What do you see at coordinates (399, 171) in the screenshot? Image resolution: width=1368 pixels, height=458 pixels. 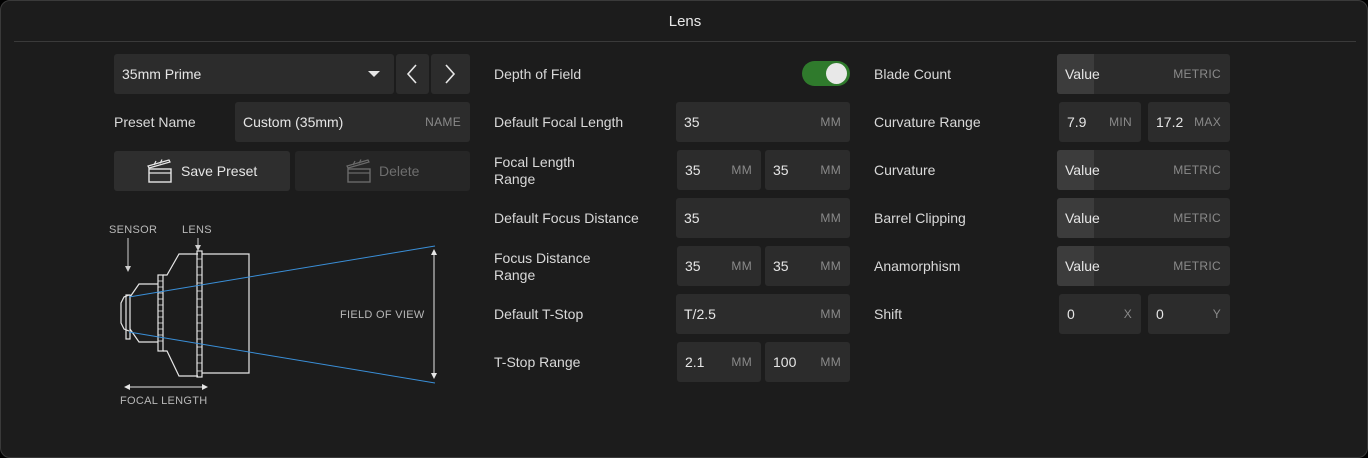 I see `delete-preset-label: Delete` at bounding box center [399, 171].